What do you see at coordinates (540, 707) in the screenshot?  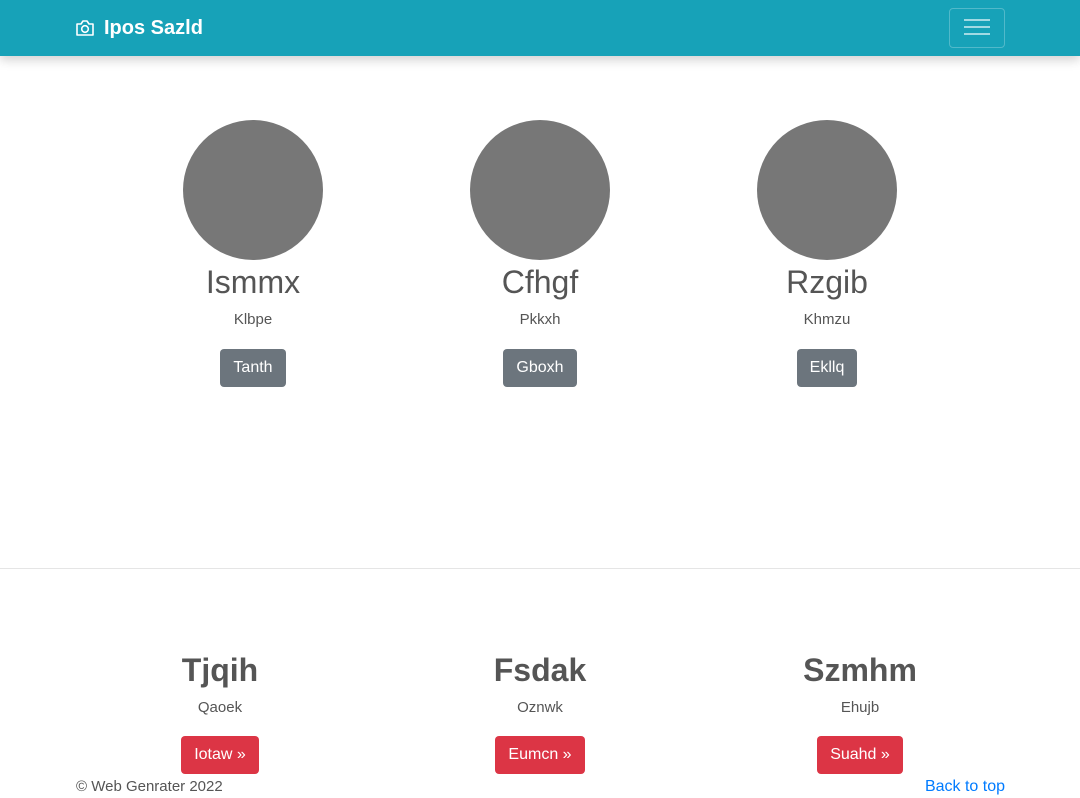 I see `feature-text: Oznwk` at bounding box center [540, 707].